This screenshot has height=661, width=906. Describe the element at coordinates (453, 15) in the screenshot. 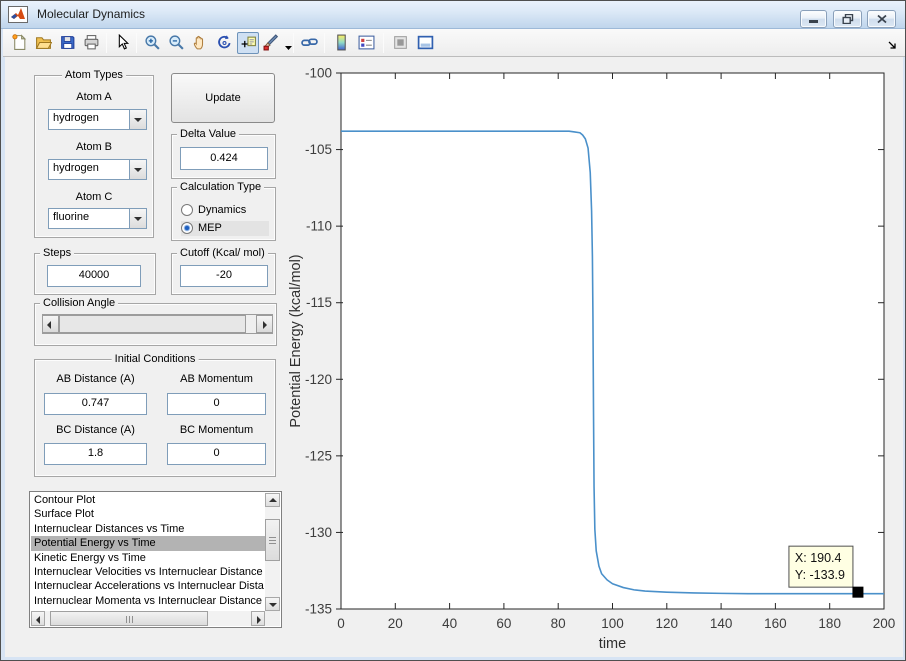

I see `title-bar: Molecular Dynamics` at that location.